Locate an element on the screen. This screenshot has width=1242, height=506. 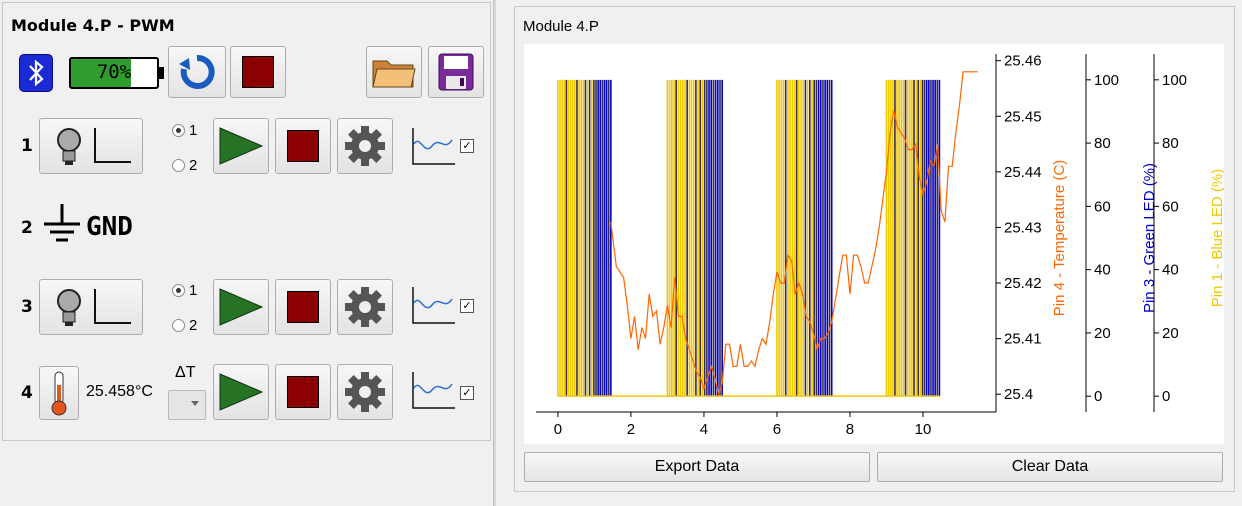
thermometer-icon is located at coordinates (59, 393).